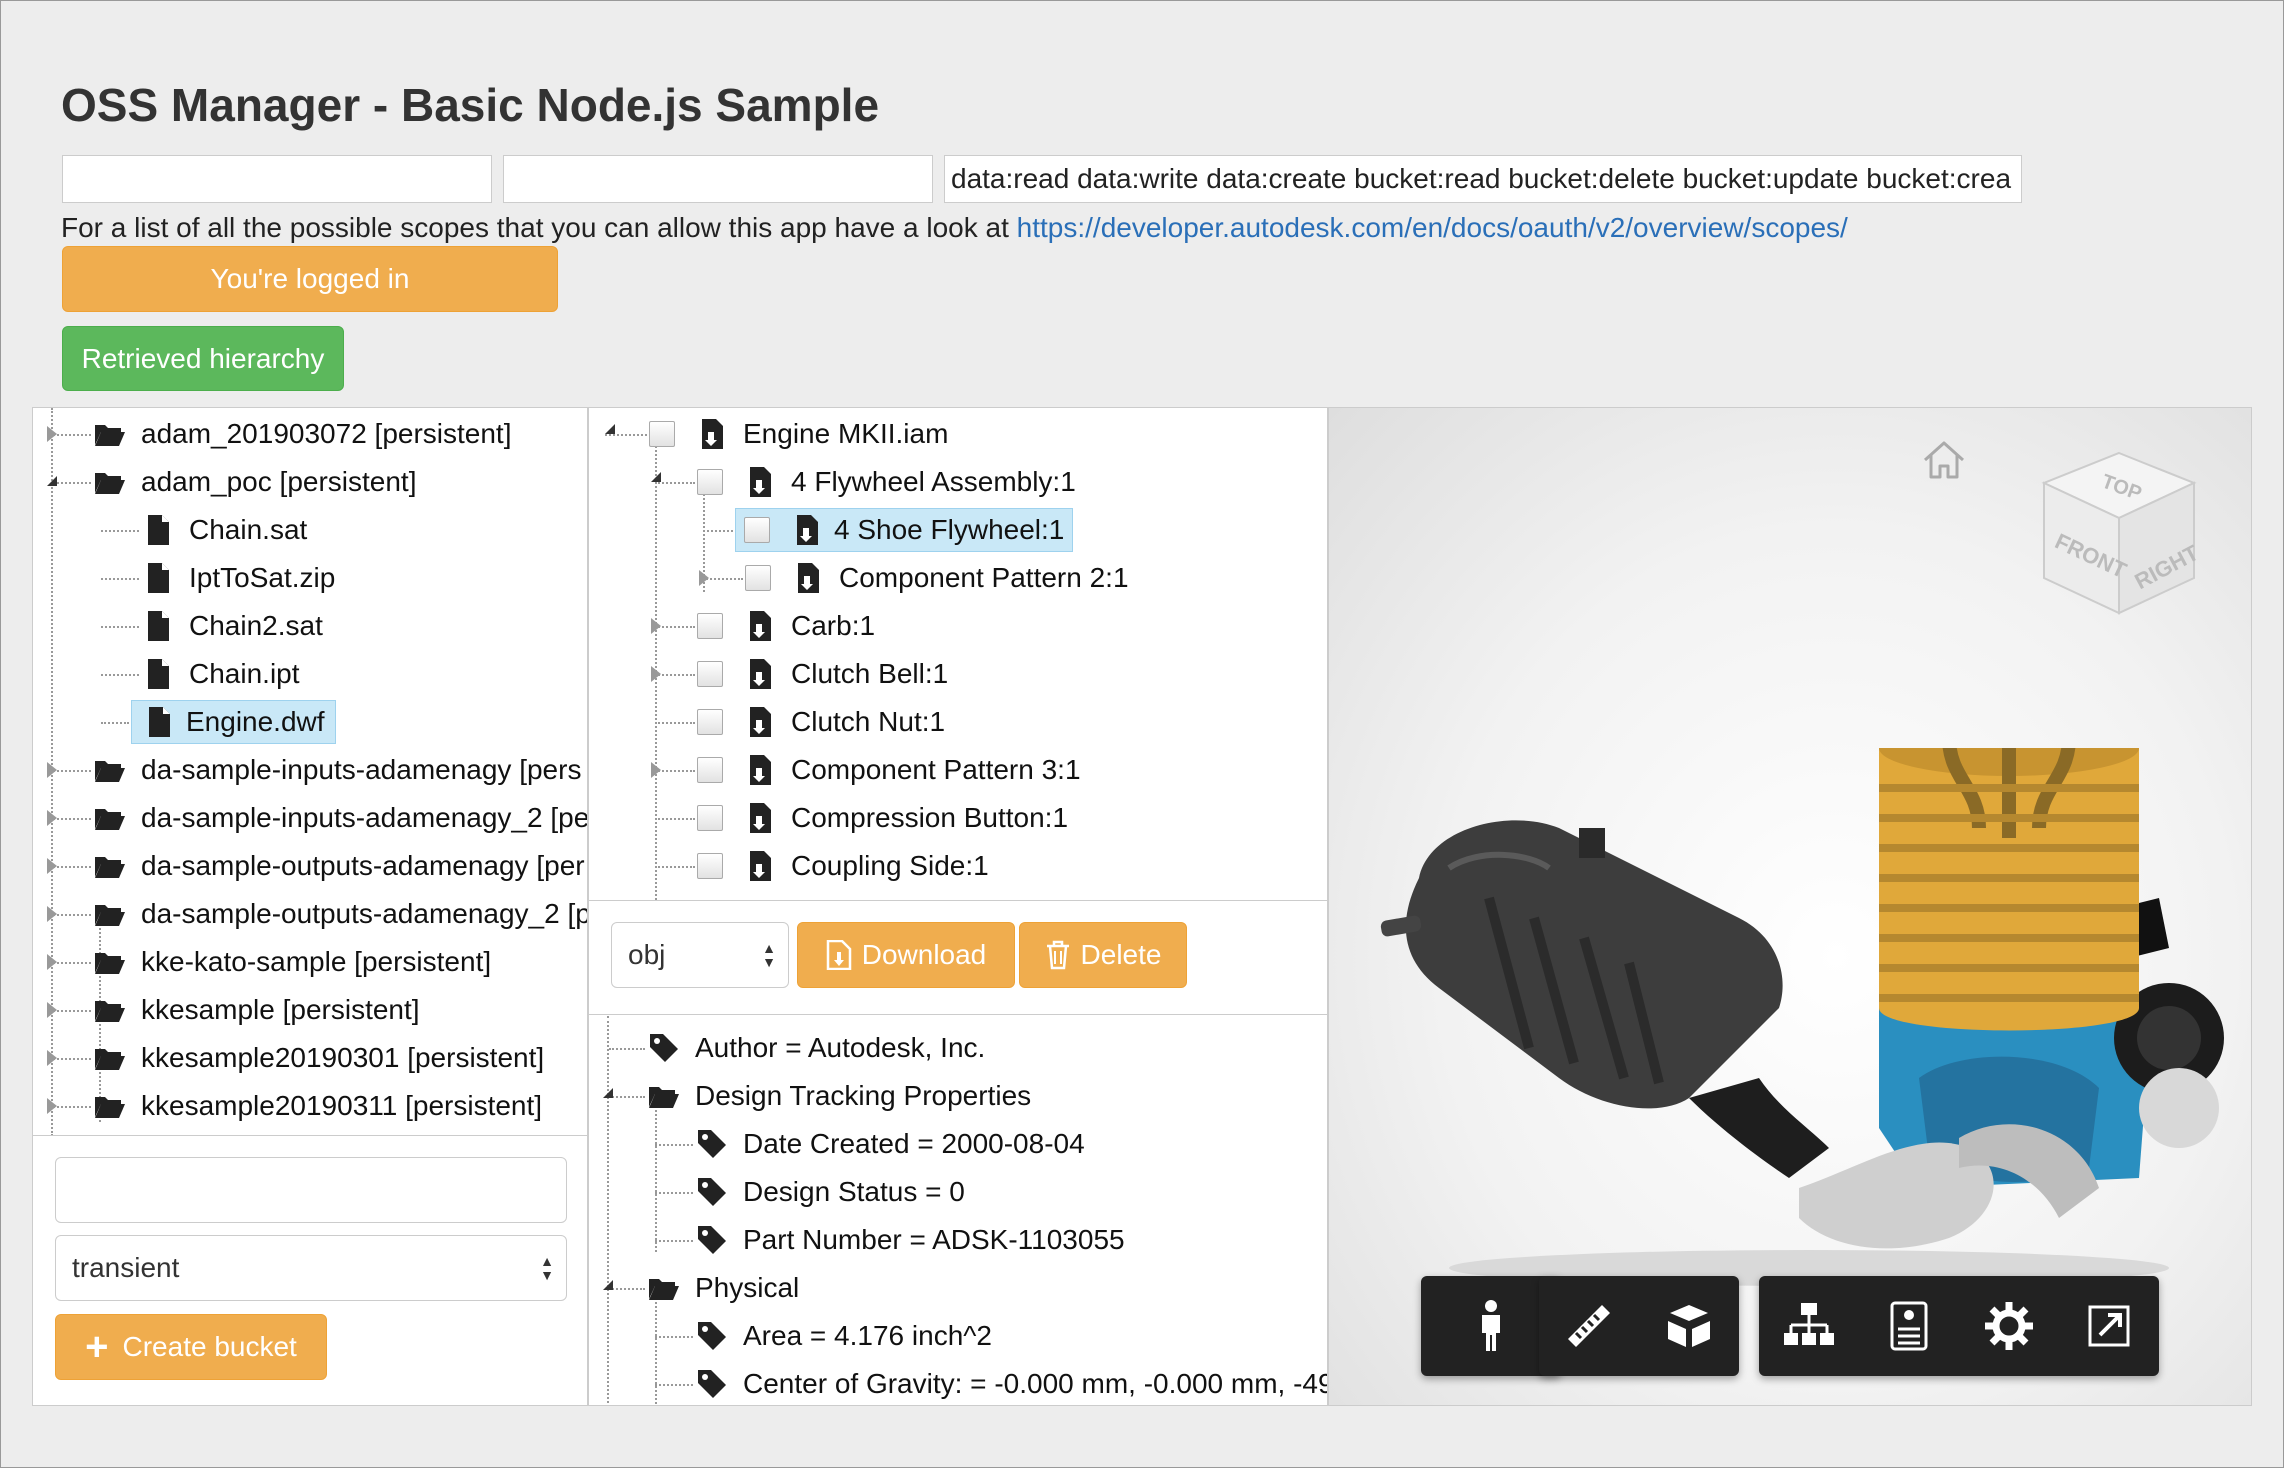 The width and height of the screenshot is (2284, 1468). I want to click on object-item: Chain.ipt, so click(222, 674).